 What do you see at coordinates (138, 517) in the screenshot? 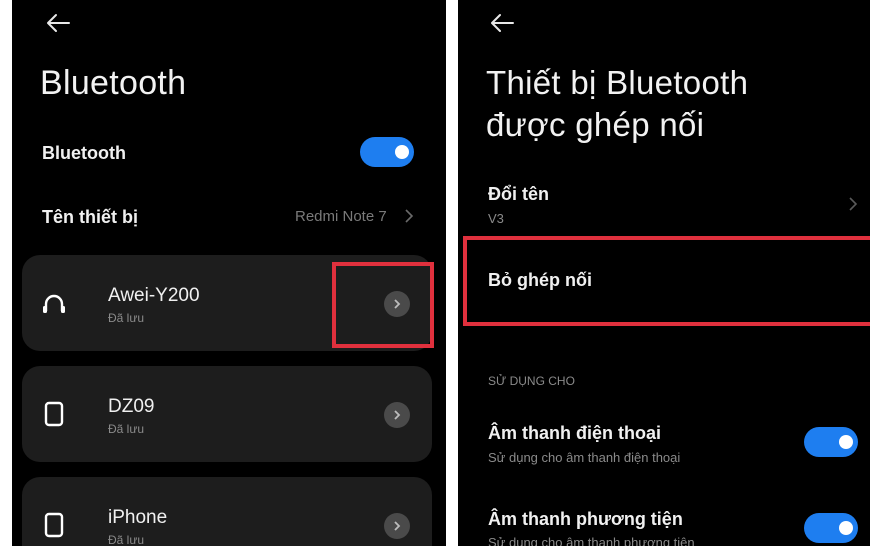
I see `device-name: iPhone` at bounding box center [138, 517].